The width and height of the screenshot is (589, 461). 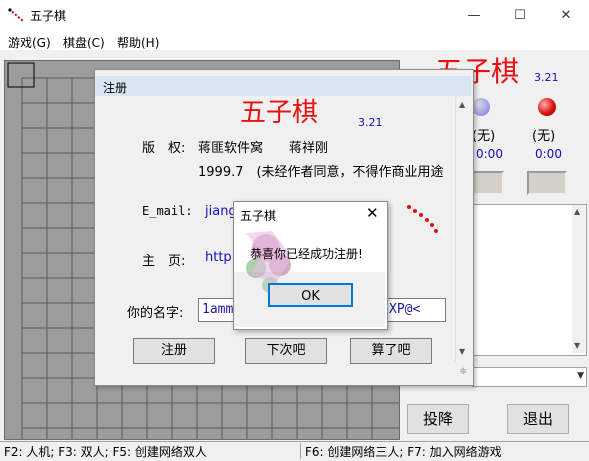 What do you see at coordinates (463, 371) in the screenshot?
I see `resize-grip-icon: ≑` at bounding box center [463, 371].